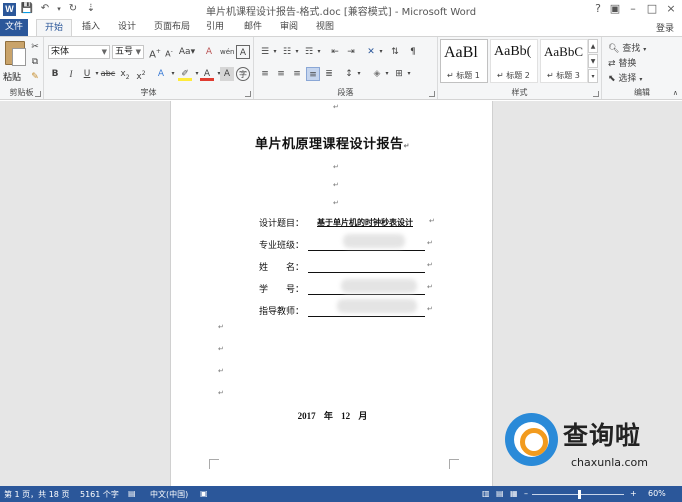 Image resolution: width=682 pixels, height=502 pixels. What do you see at coordinates (243, 74) in the screenshot?
I see `enclose-characters-icon: 字` at bounding box center [243, 74].